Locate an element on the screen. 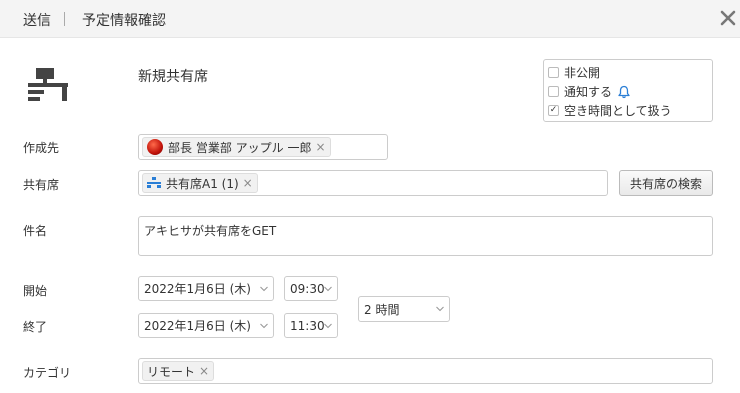 The height and width of the screenshot is (393, 740). creator-chip: 部長 営業部 アップル 一郎 × is located at coordinates (236, 147).